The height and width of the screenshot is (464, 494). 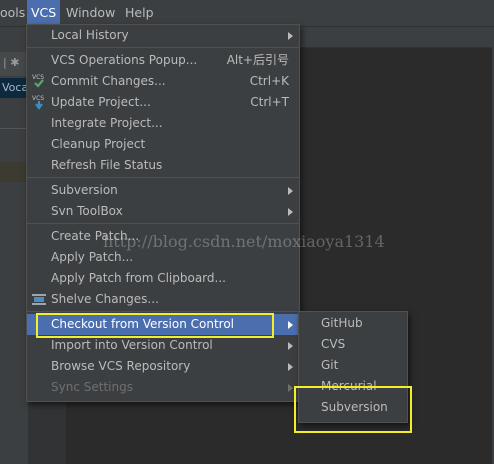 I want to click on submenu-item-label: GitHub, so click(x=342, y=323).